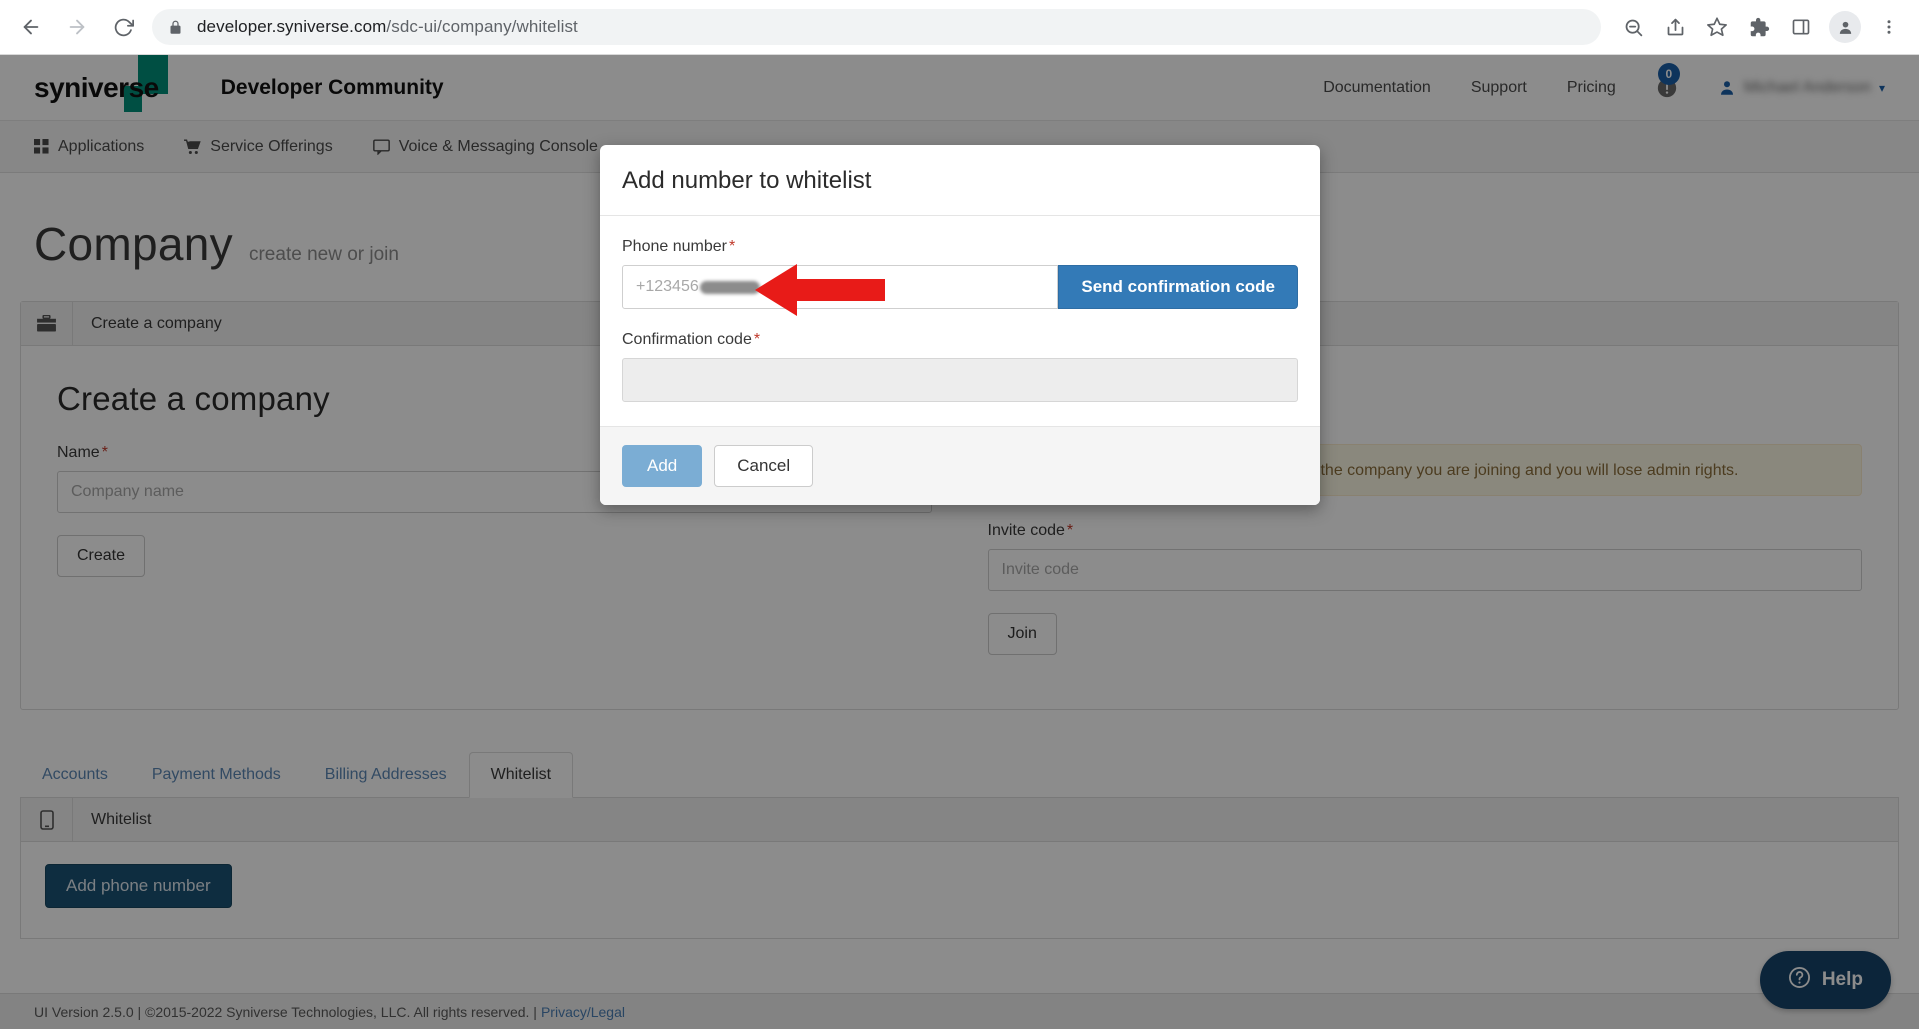 The width and height of the screenshot is (1919, 1029). Describe the element at coordinates (764, 466) in the screenshot. I see `modal-cancel-button: Cancel` at that location.